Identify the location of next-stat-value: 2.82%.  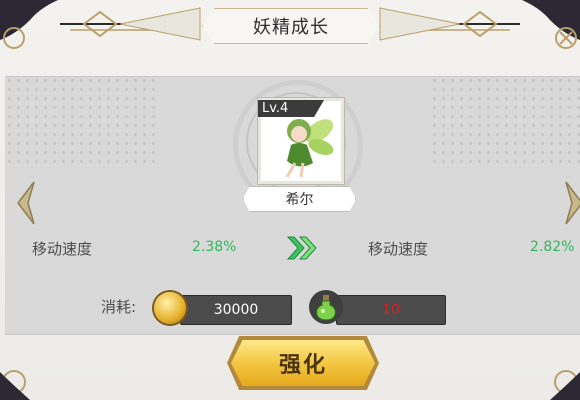
(552, 247).